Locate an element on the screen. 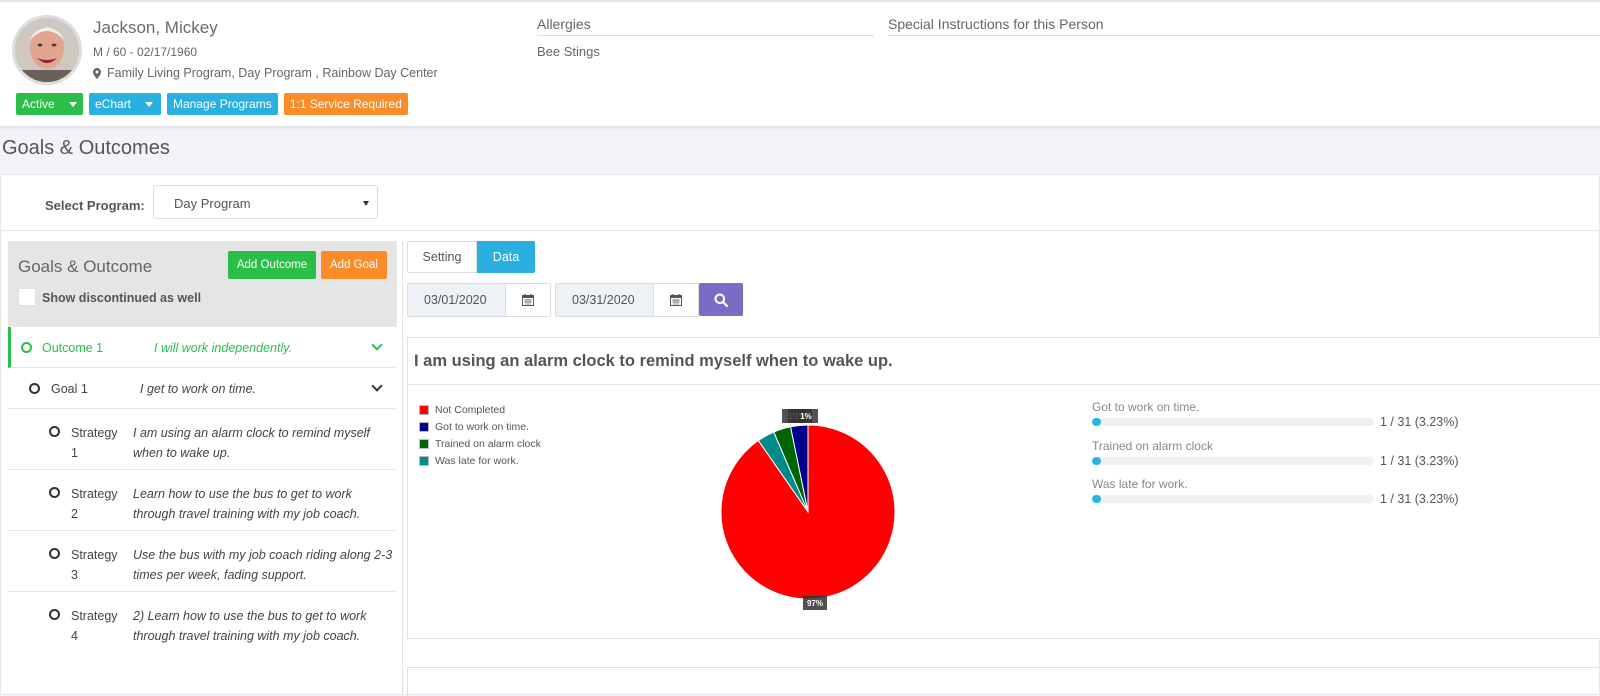 This screenshot has width=1600, height=696. manage-programs-button: Manage Programs is located at coordinates (222, 104).